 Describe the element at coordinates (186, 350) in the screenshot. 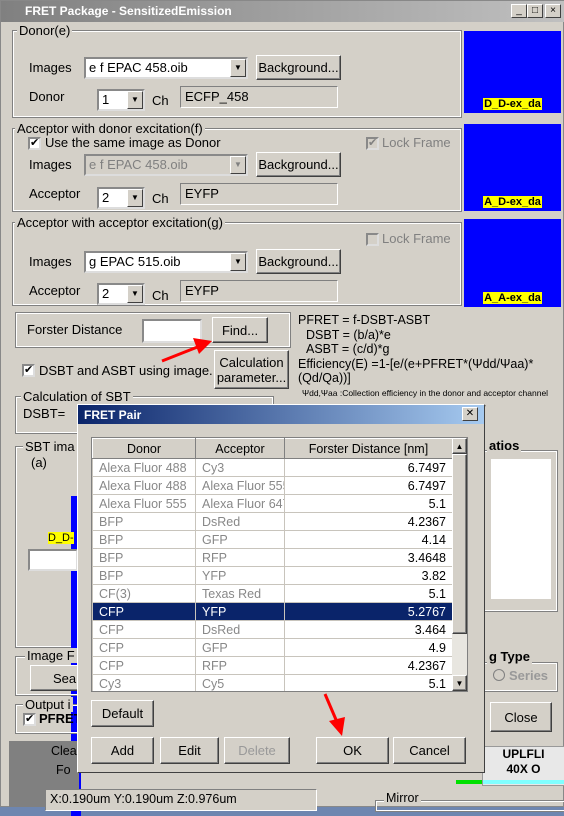

I see `arrow-to-find` at that location.